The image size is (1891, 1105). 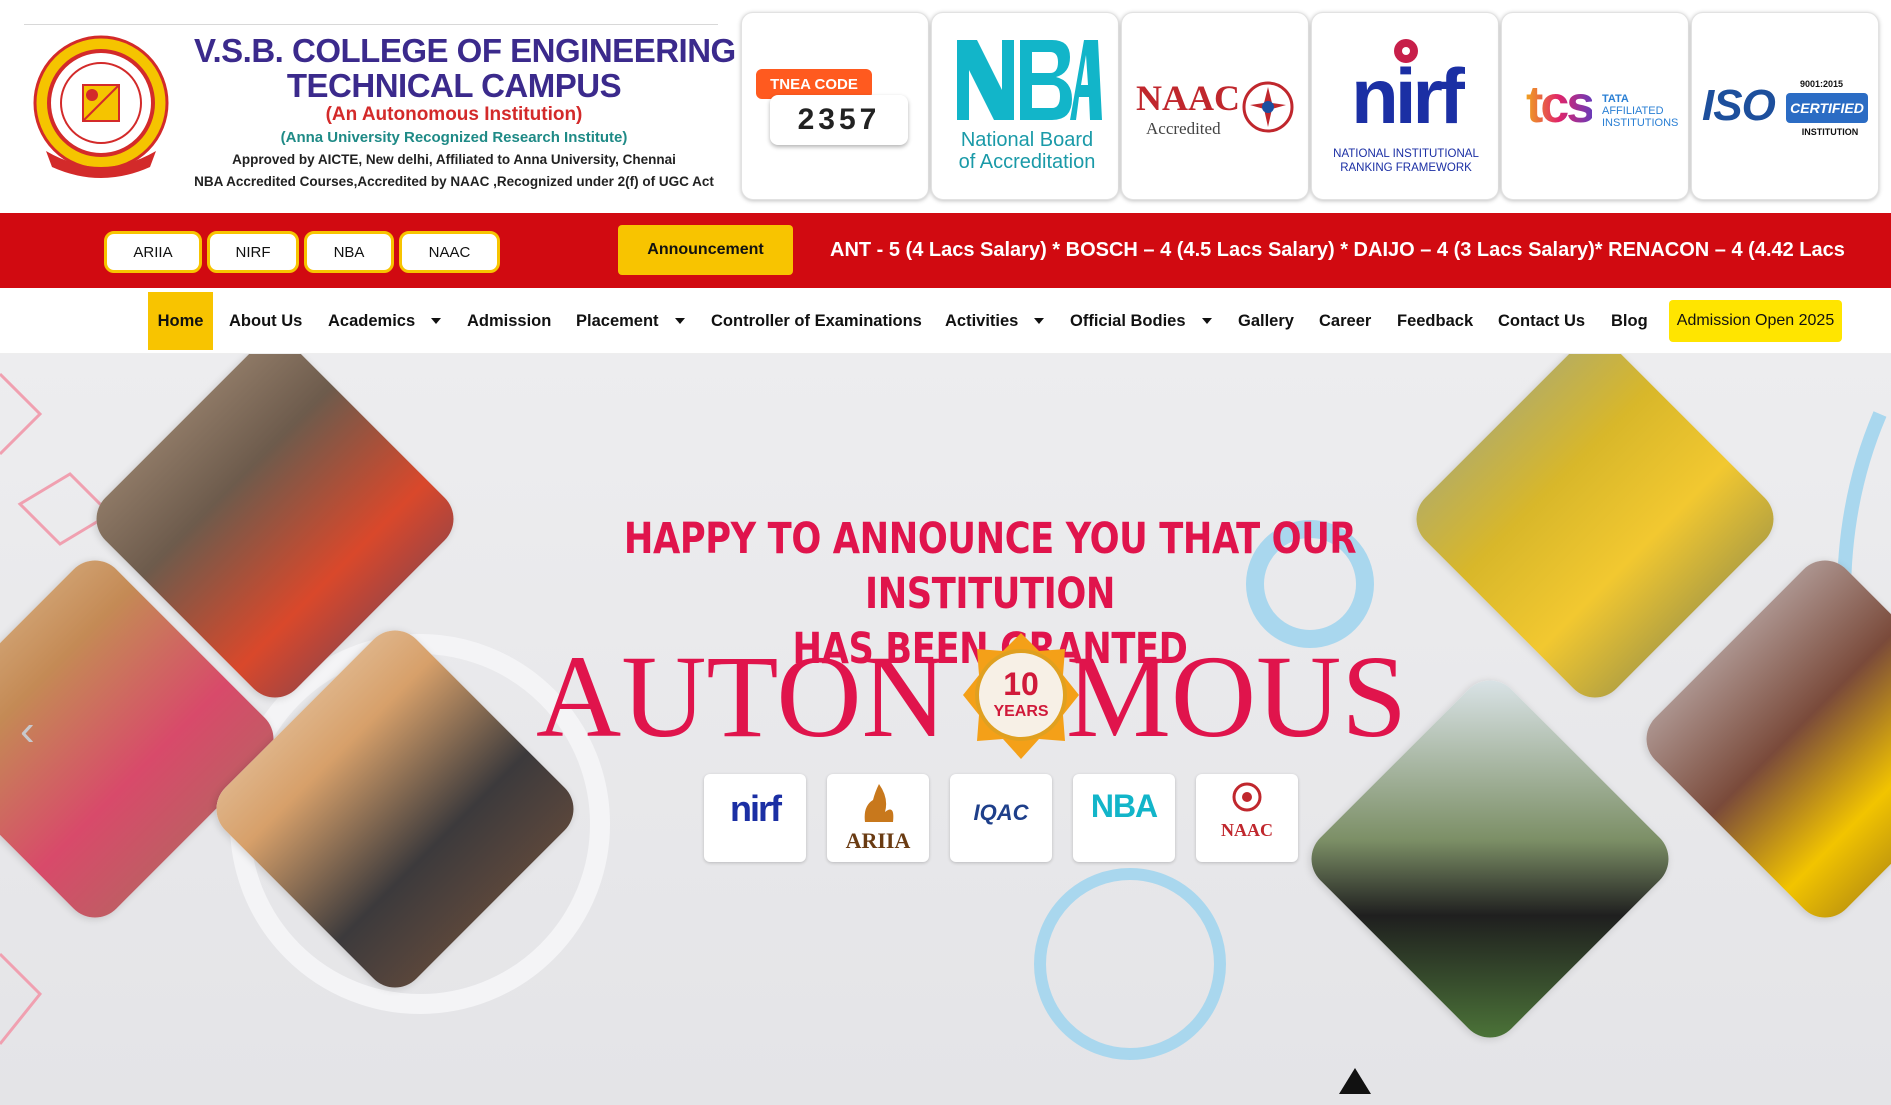 I want to click on nav-placement-label: Placement, so click(x=617, y=320).